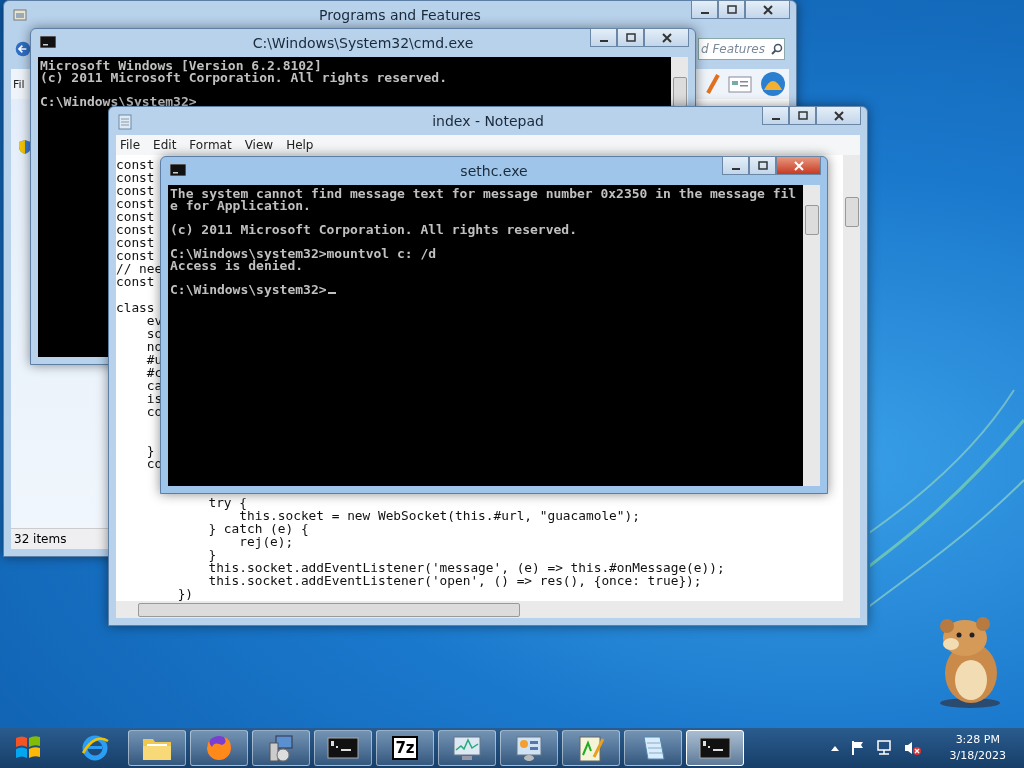  I want to click on window-title: C:\Windows\System32\cmd.exe, so click(363, 43).